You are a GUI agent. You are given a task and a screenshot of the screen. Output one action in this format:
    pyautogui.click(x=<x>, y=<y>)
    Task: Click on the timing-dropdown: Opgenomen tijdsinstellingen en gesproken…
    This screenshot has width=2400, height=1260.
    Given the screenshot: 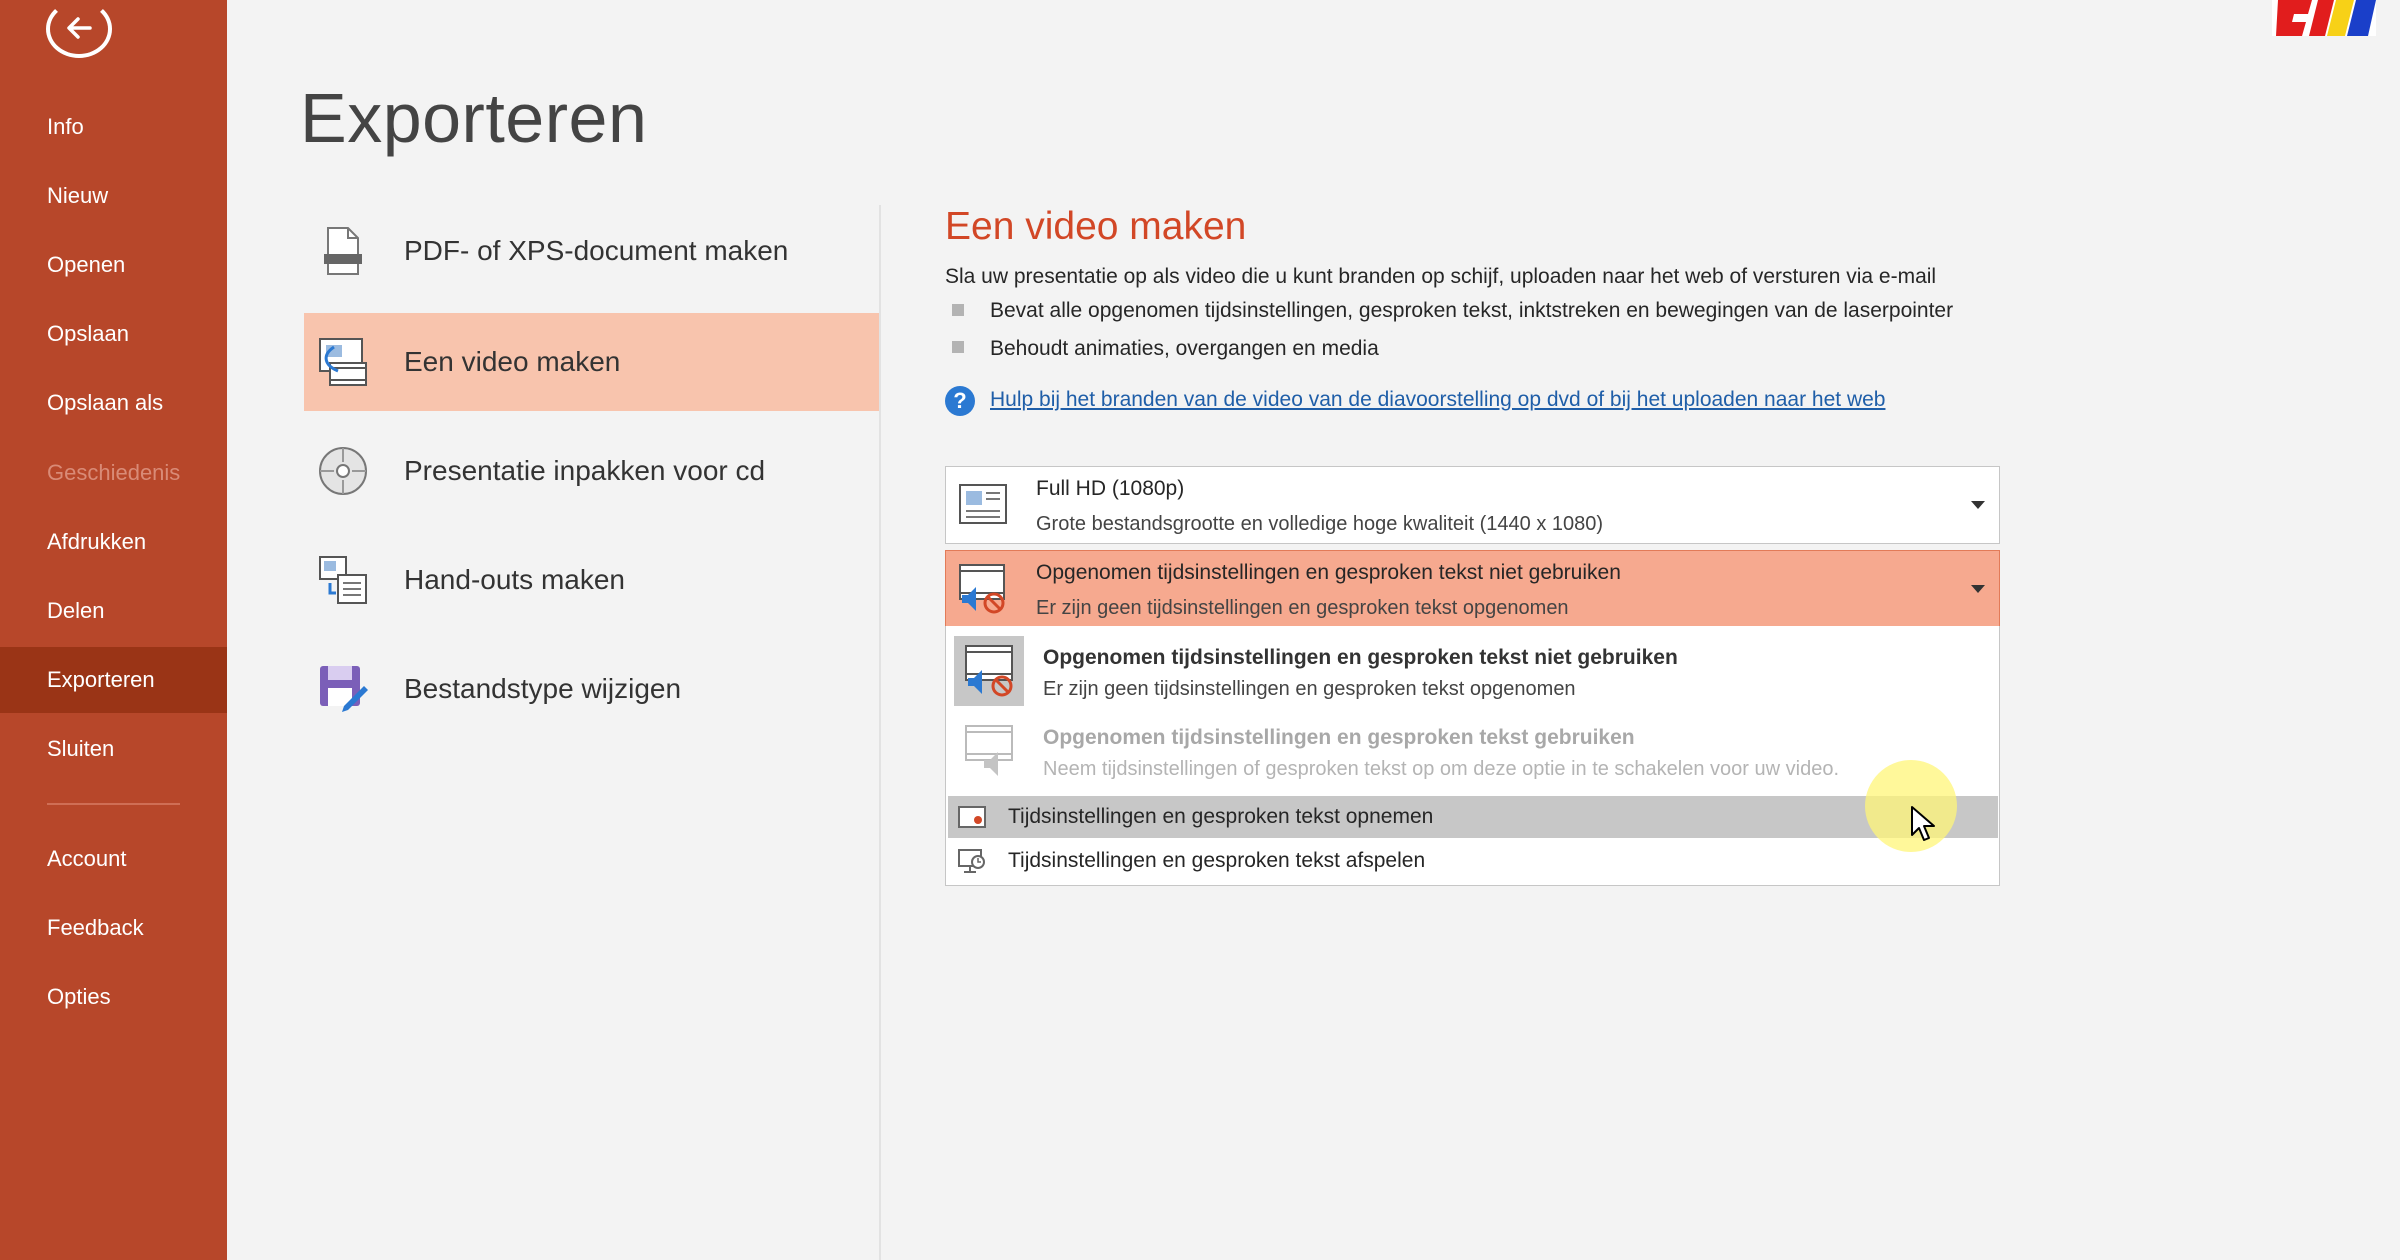 What is the action you would take?
    pyautogui.click(x=1472, y=589)
    